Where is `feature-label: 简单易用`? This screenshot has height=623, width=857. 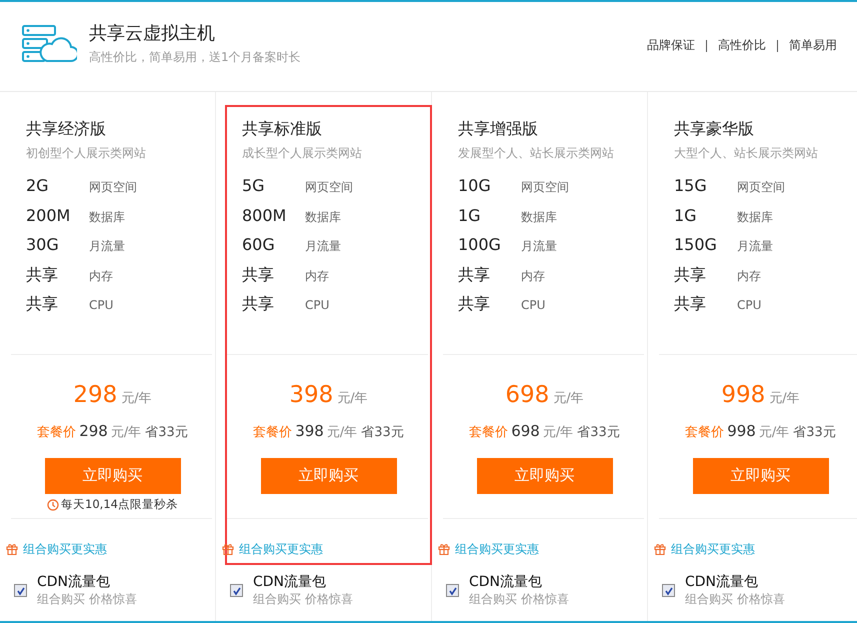 feature-label: 简单易用 is located at coordinates (813, 45).